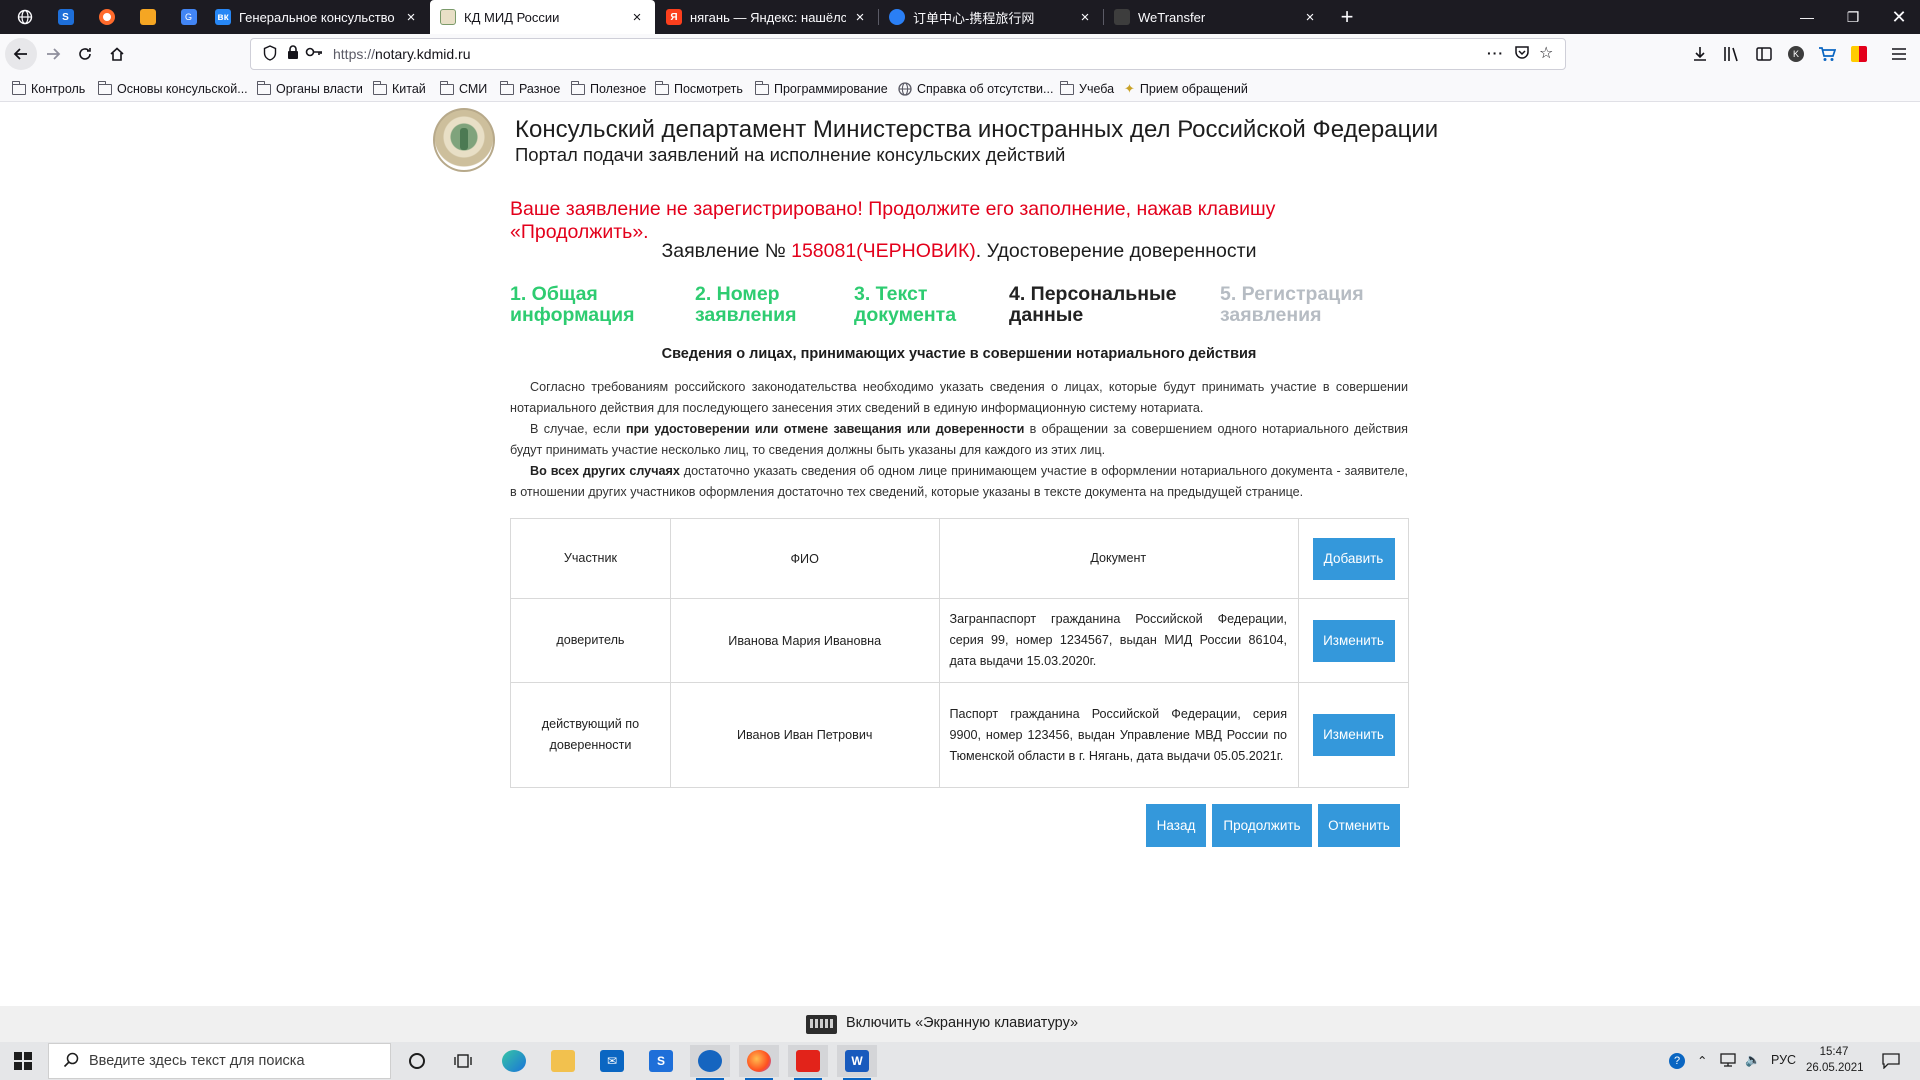 Image resolution: width=1920 pixels, height=1080 pixels. Describe the element at coordinates (1783, 1060) in the screenshot. I see `language-indicator: РУС` at that location.